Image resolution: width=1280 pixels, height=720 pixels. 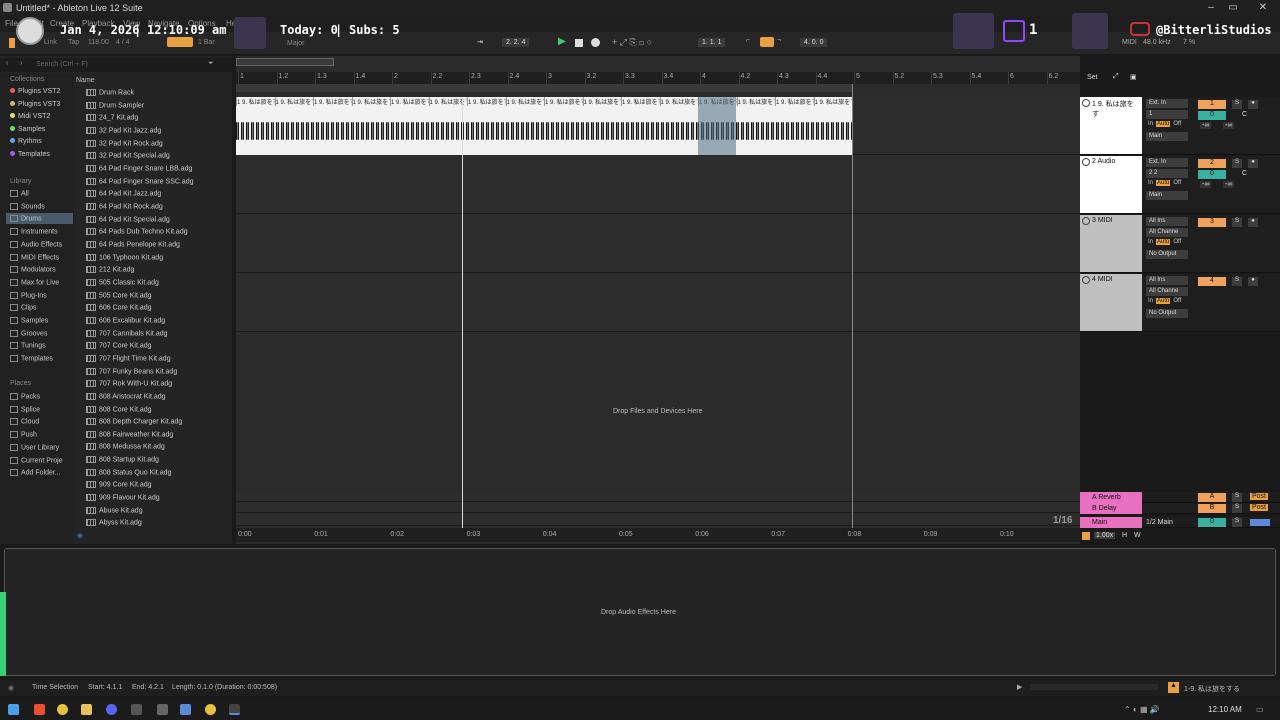 I want to click on return-post: Post, so click(x=1259, y=496).